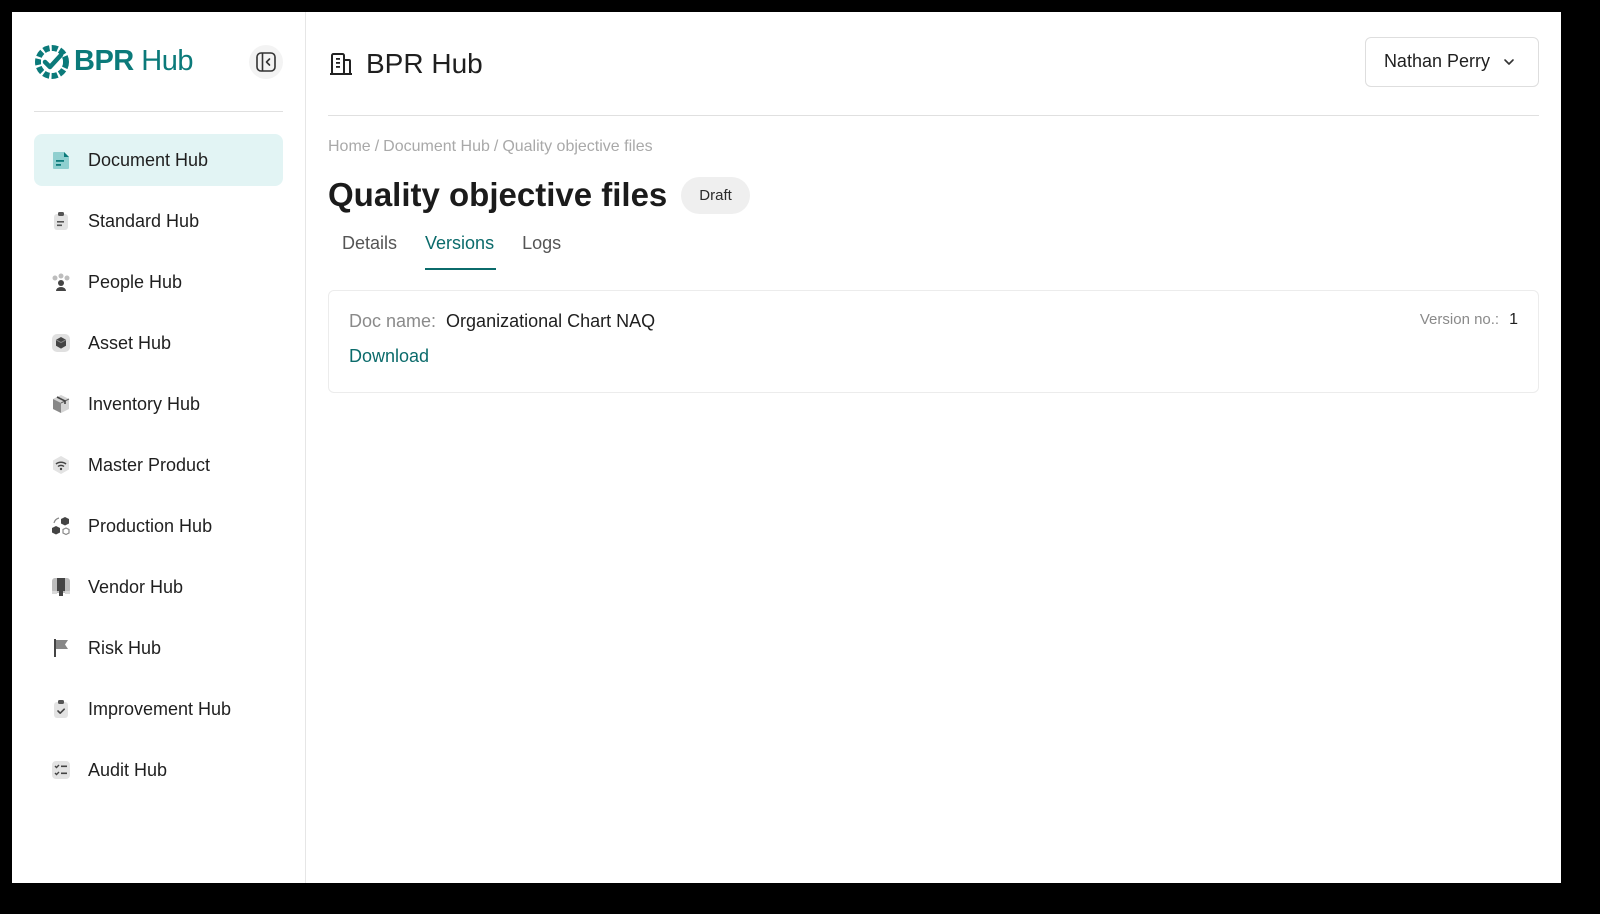 The height and width of the screenshot is (914, 1600). Describe the element at coordinates (61, 648) in the screenshot. I see `flag-icon` at that location.